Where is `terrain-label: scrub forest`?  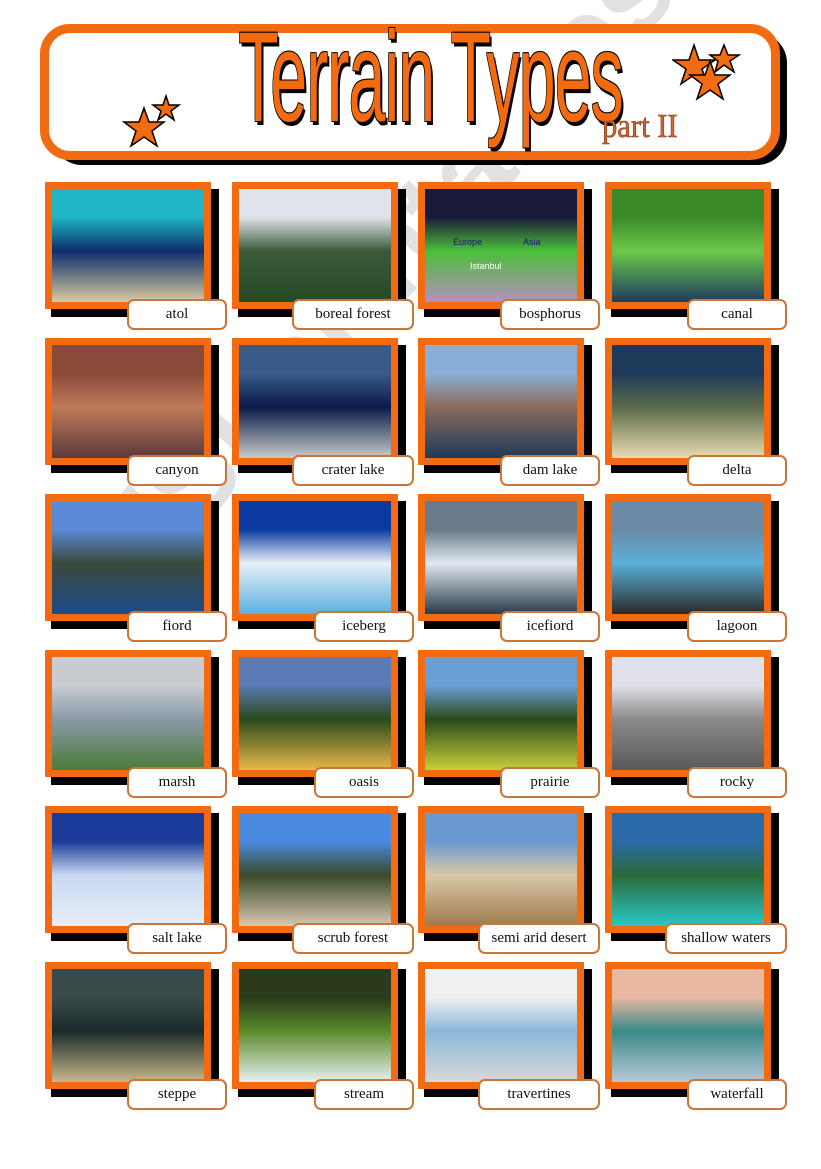 terrain-label: scrub forest is located at coordinates (353, 938).